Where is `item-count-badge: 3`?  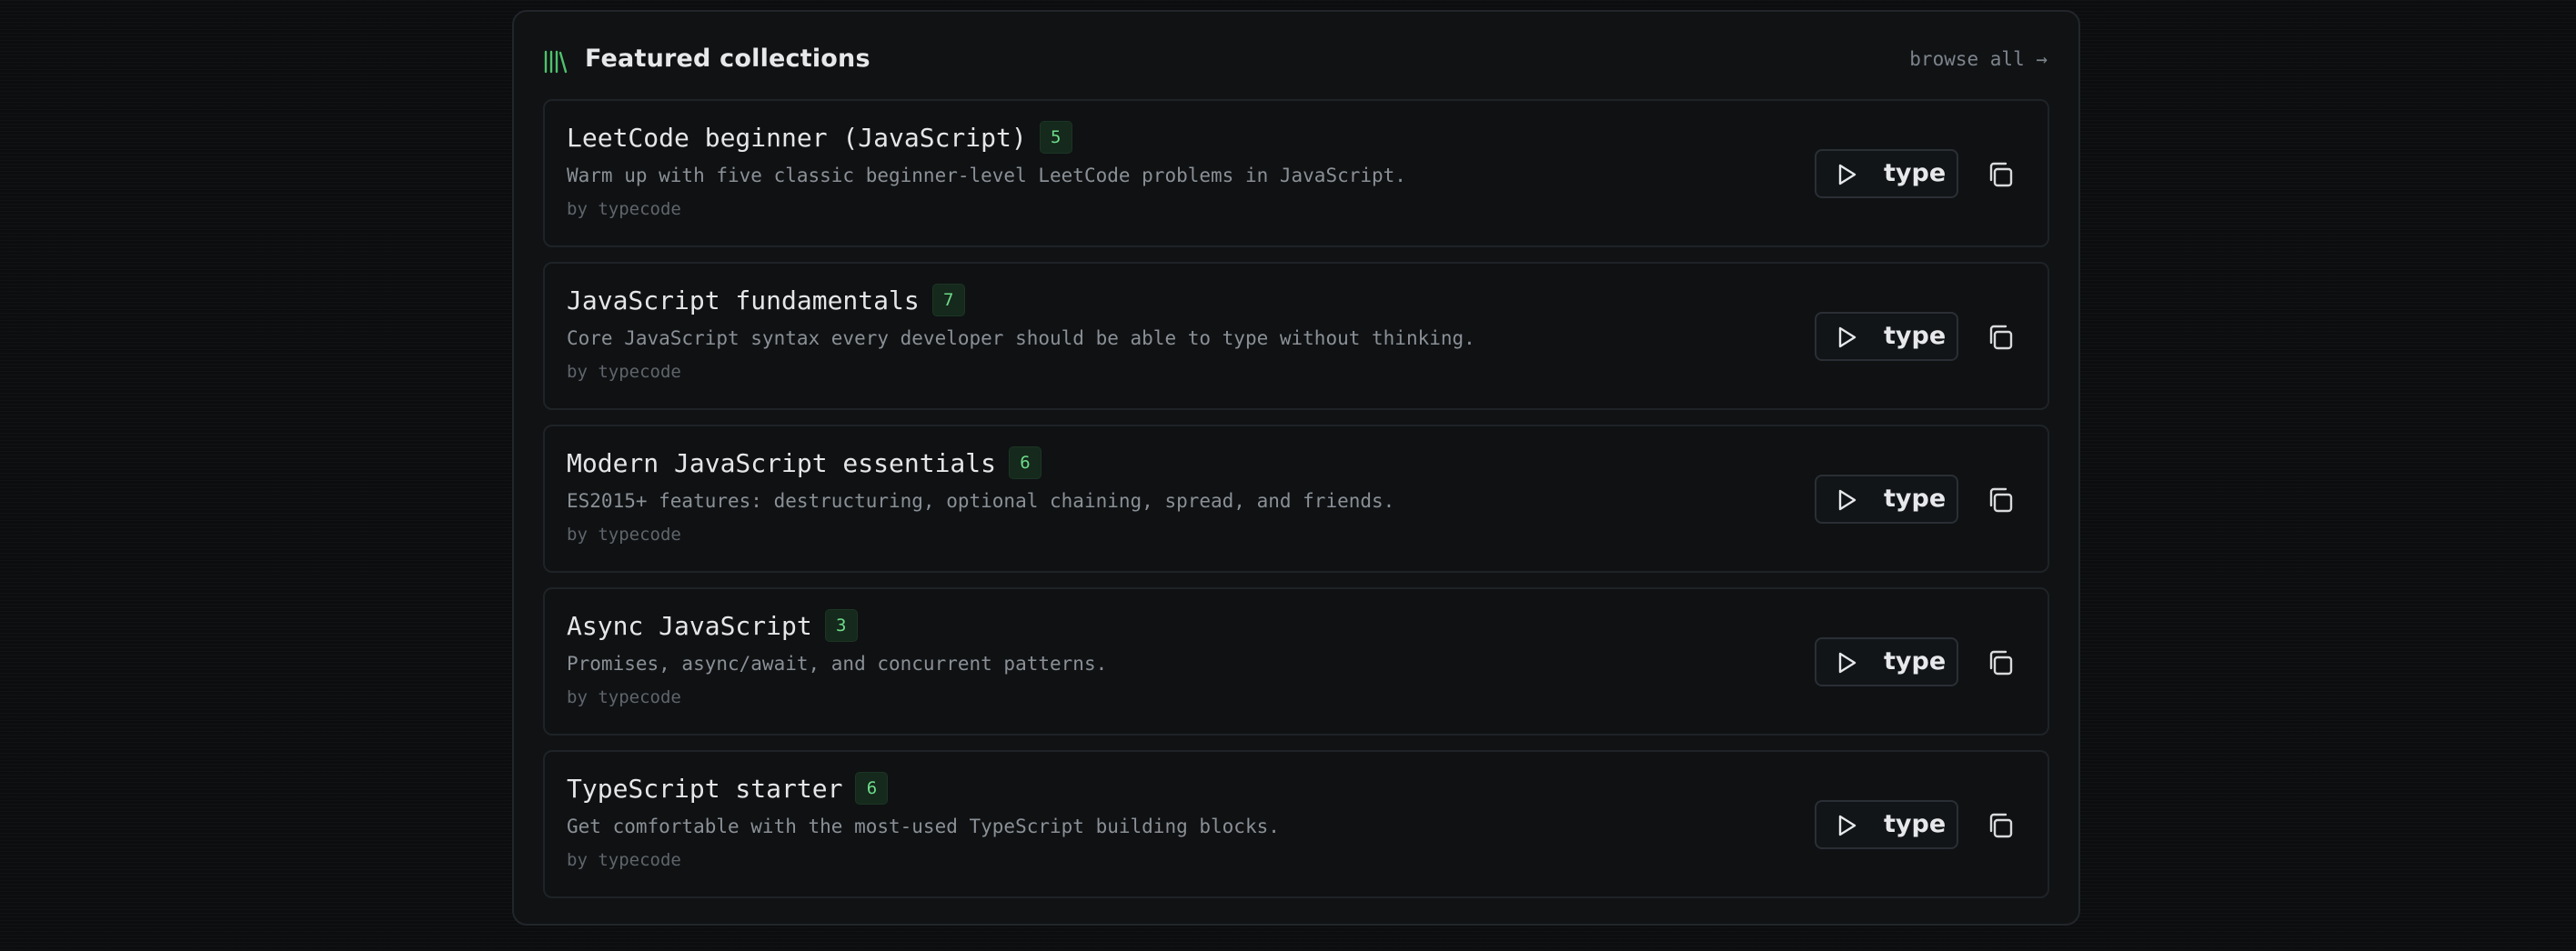 item-count-badge: 3 is located at coordinates (841, 625).